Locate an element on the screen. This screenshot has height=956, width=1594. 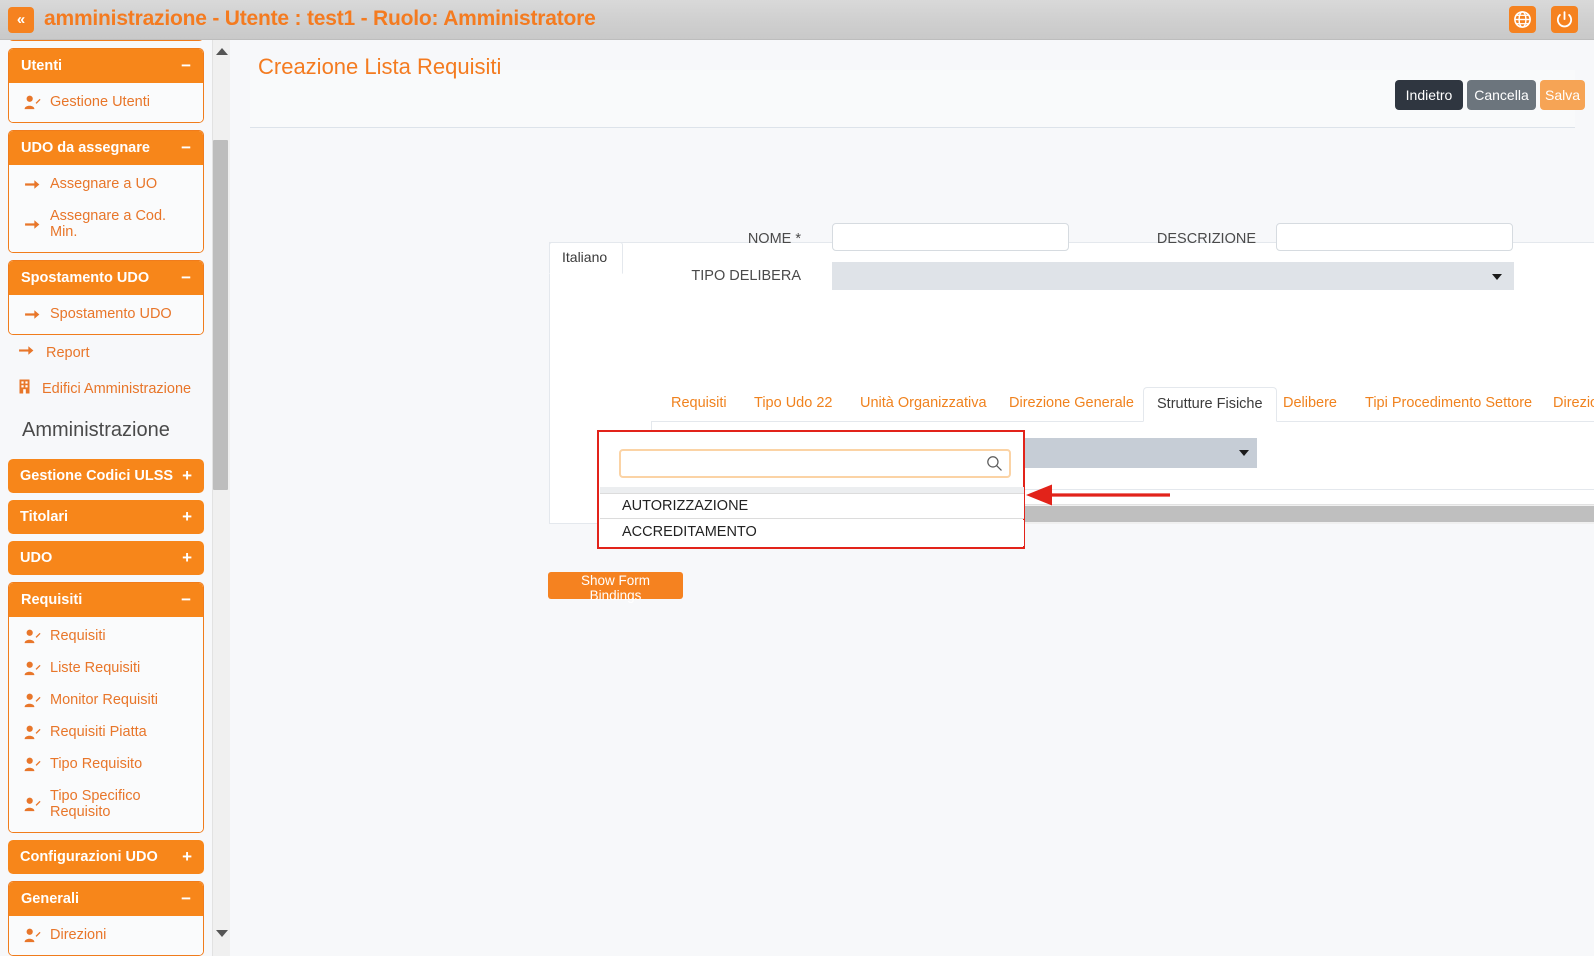
tab-direzione-generale: Direzione Generale is located at coordinates (1071, 404).